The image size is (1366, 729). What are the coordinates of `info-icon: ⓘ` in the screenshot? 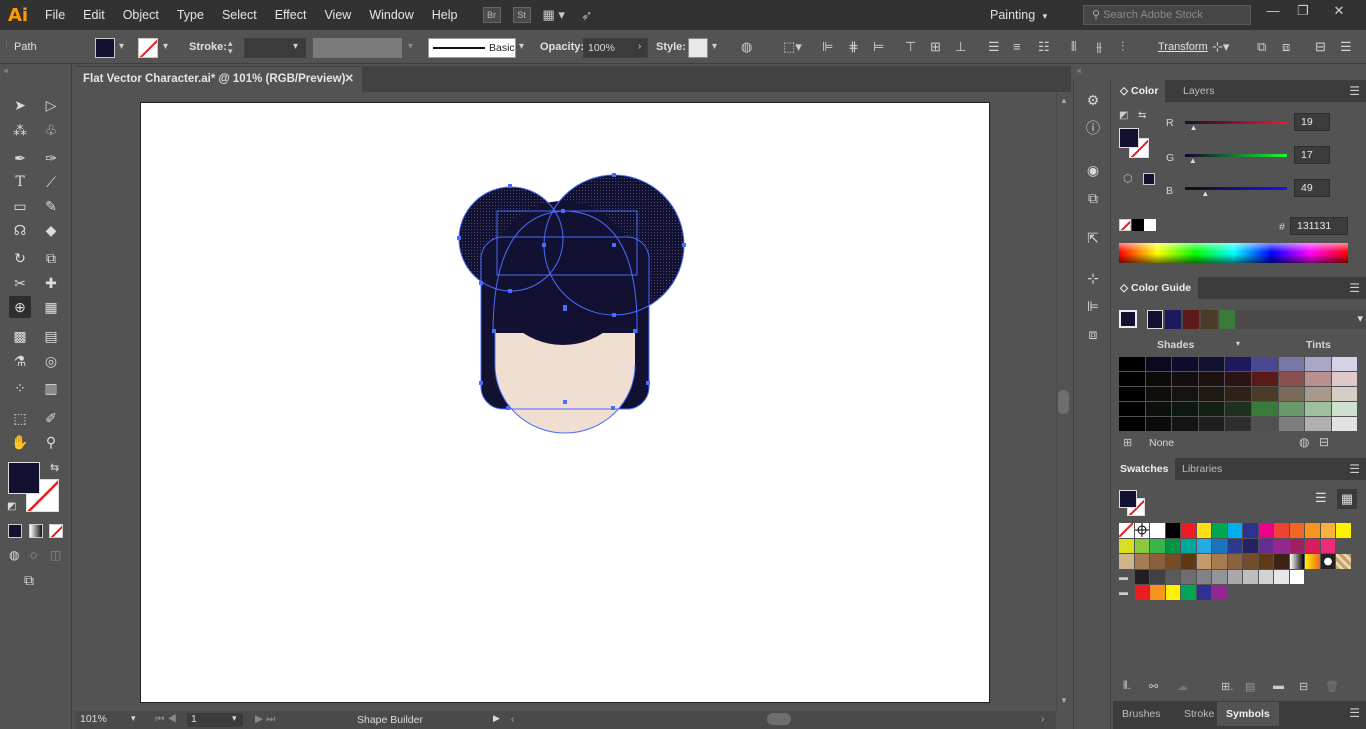 It's located at (1093, 128).